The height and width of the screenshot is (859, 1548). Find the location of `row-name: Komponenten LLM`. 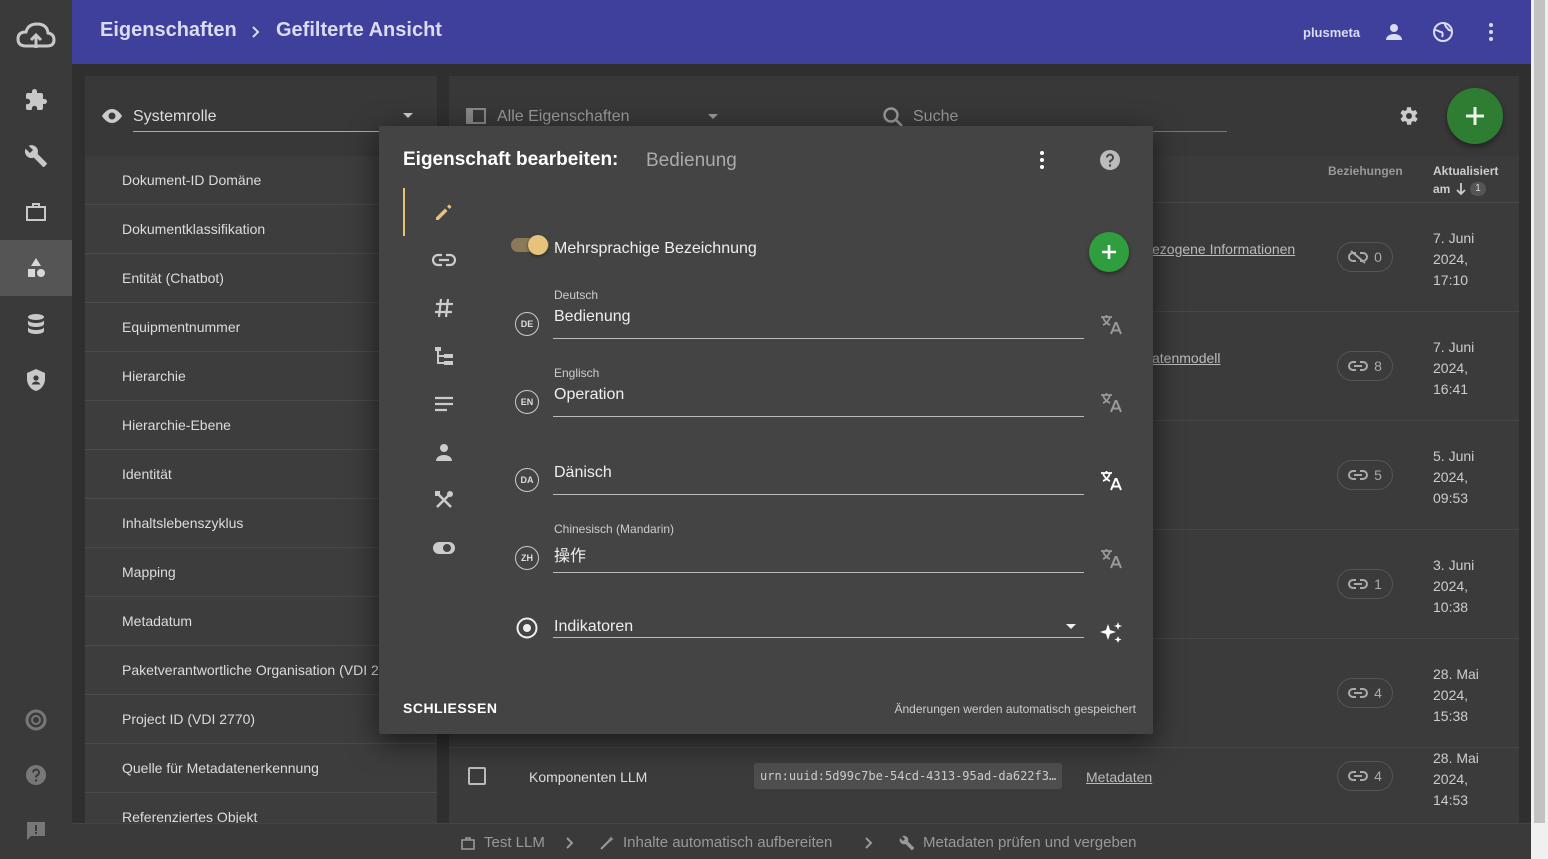

row-name: Komponenten LLM is located at coordinates (588, 777).